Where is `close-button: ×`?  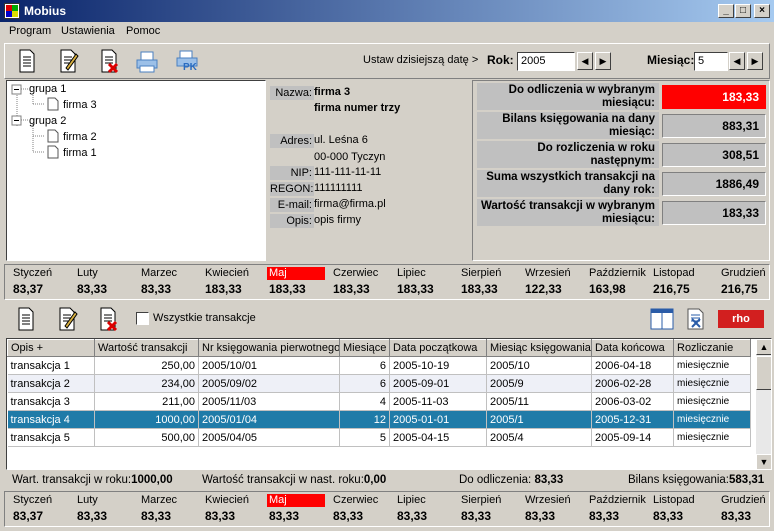 close-button: × is located at coordinates (762, 11).